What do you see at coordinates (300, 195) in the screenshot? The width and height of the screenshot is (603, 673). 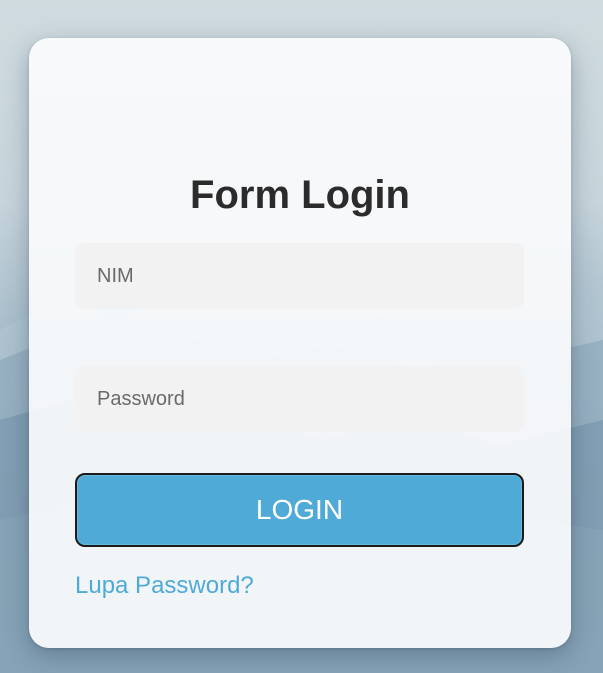 I see `form-title: Form Login` at bounding box center [300, 195].